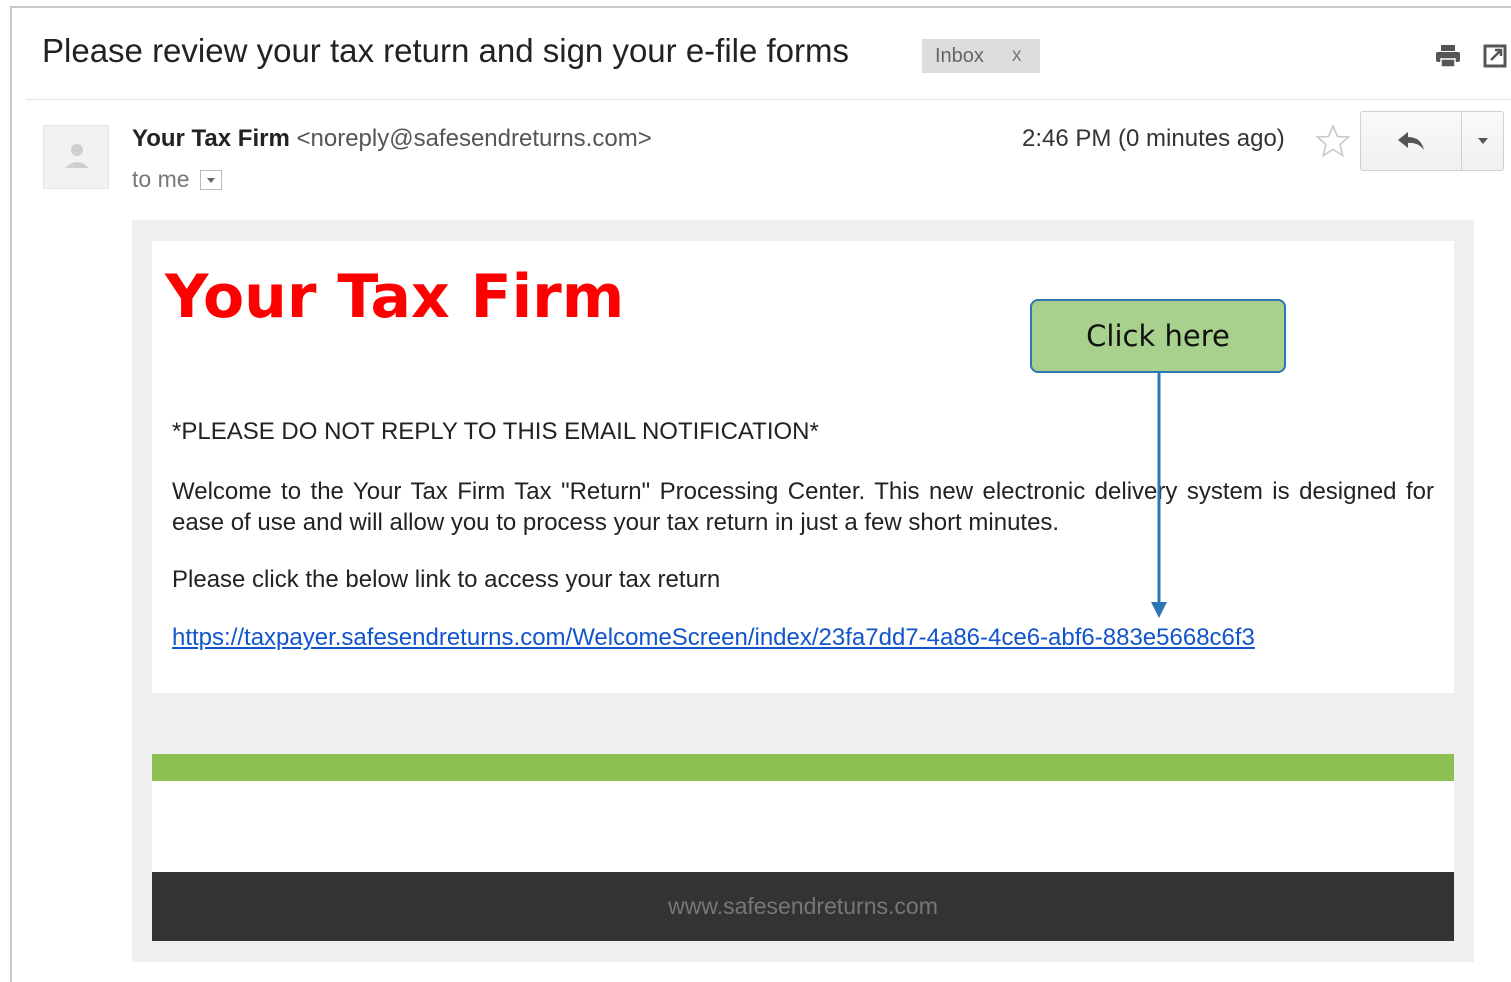 Image resolution: width=1511 pixels, height=982 pixels. What do you see at coordinates (803, 767) in the screenshot?
I see `green-accent-bar` at bounding box center [803, 767].